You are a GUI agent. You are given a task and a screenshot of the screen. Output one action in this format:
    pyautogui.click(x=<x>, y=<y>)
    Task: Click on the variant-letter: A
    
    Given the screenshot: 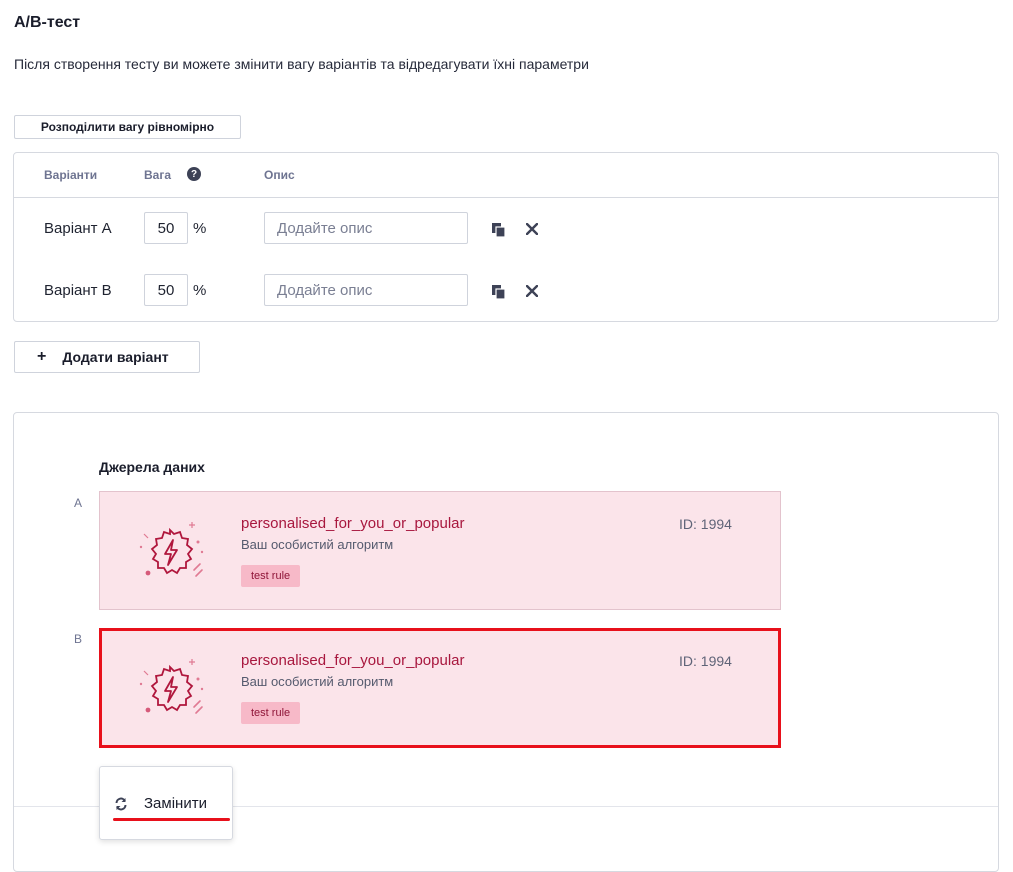 What is the action you would take?
    pyautogui.click(x=78, y=503)
    